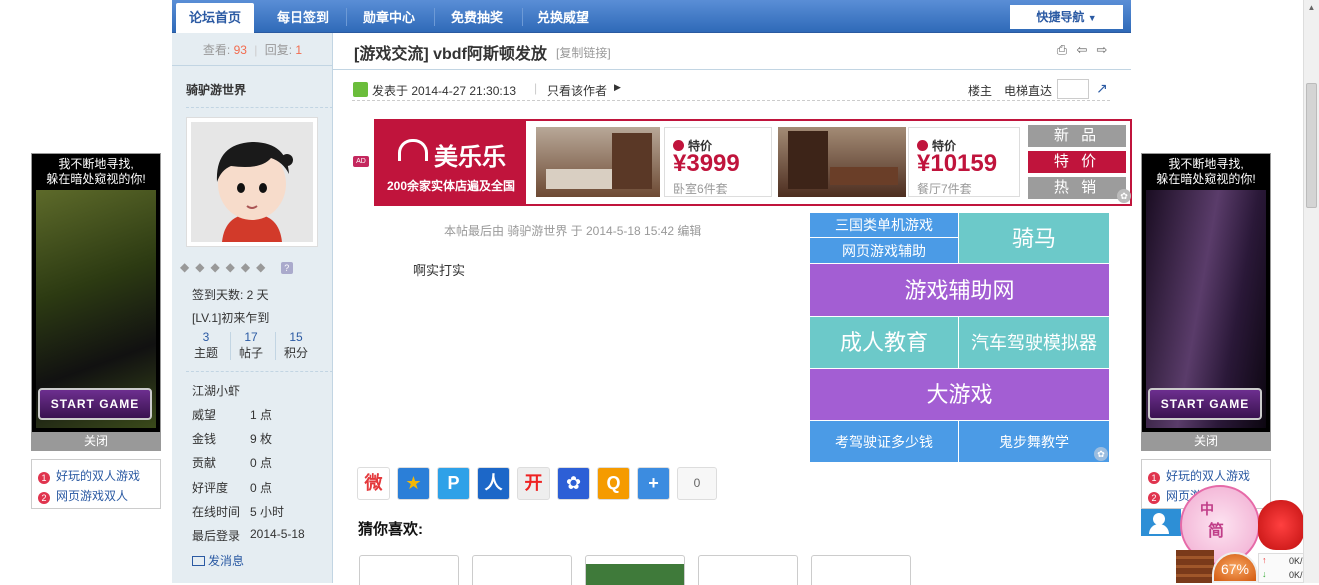 The width and height of the screenshot is (1319, 585). Describe the element at coordinates (613, 483) in the screenshot. I see `qq-share-icon: Q` at that location.